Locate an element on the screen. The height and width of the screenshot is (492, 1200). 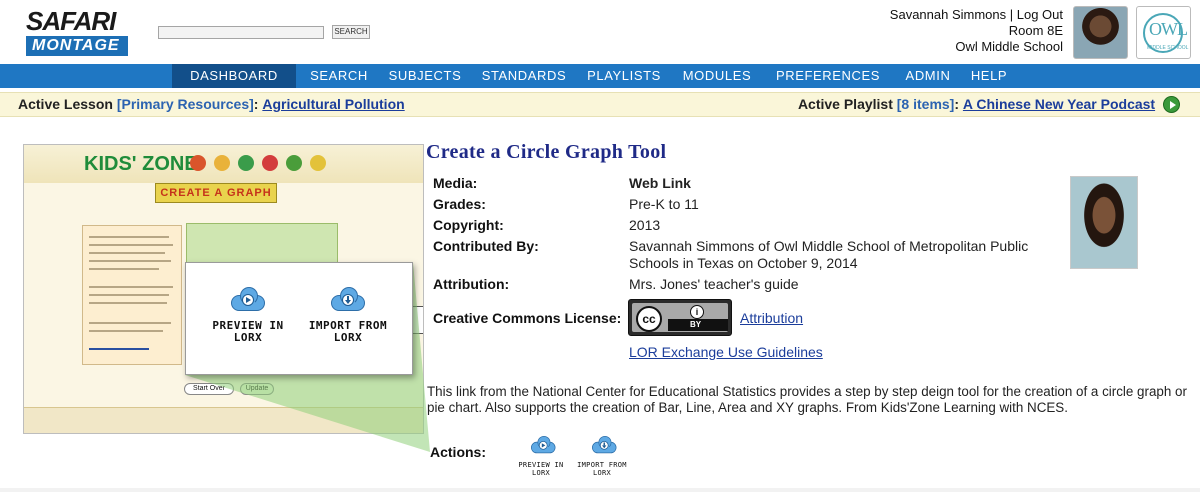
thumbnail-site-name: KIDS' ZONE is located at coordinates (141, 164).